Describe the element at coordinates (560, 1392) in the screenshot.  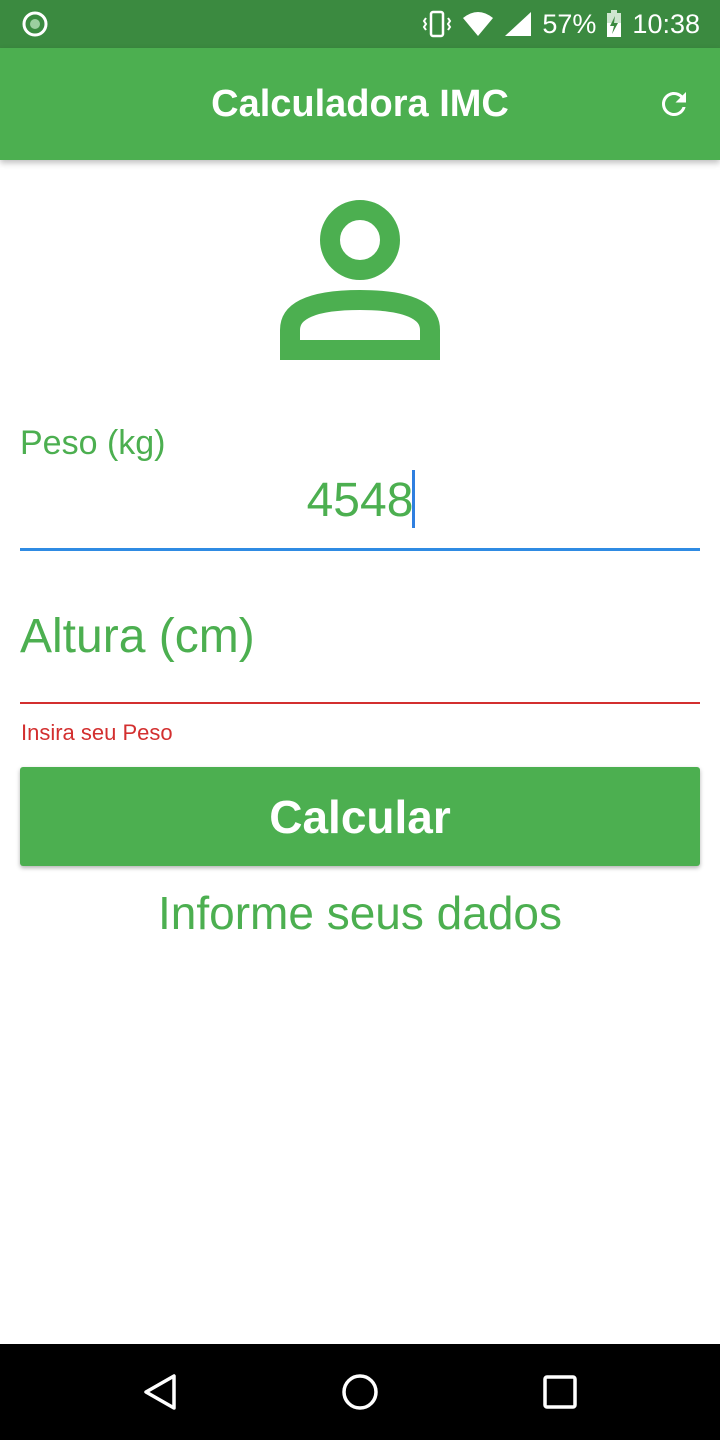
I see `recents-icon` at that location.